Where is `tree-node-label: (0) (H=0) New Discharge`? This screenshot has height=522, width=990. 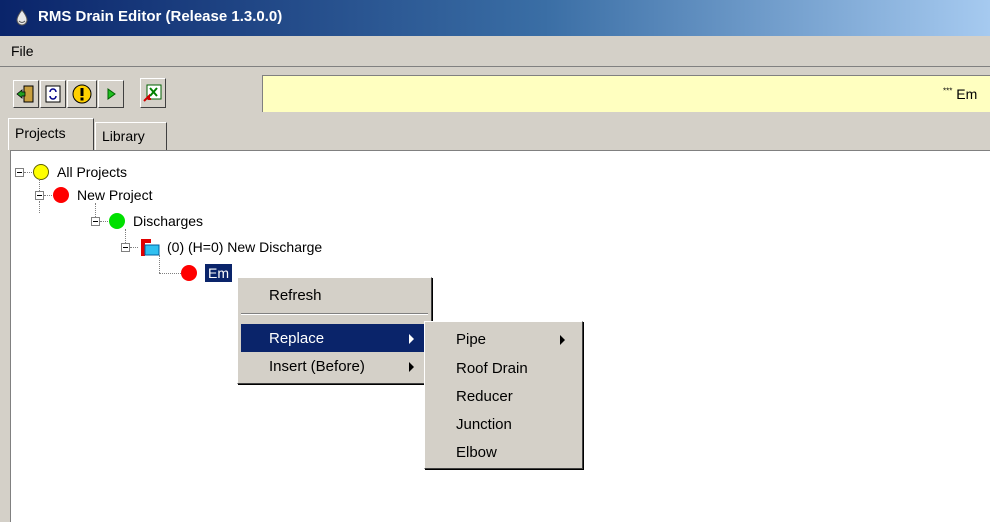 tree-node-label: (0) (H=0) New Discharge is located at coordinates (245, 247).